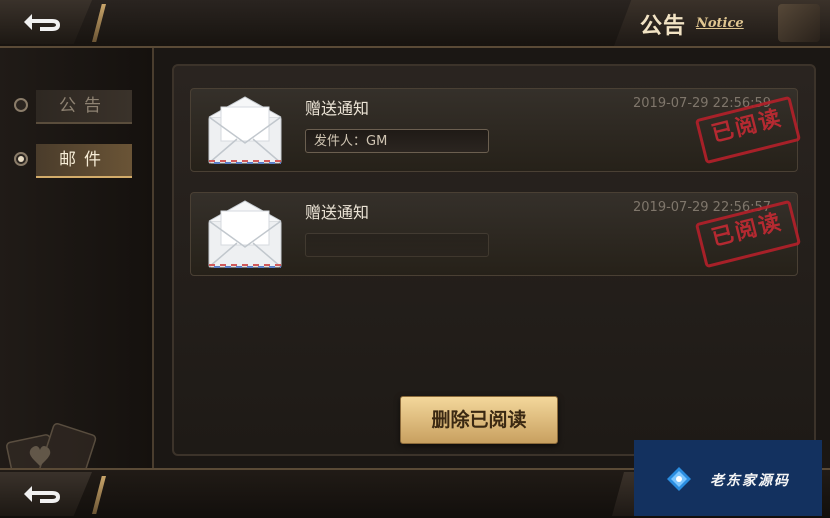 The width and height of the screenshot is (830, 518). I want to click on footer-divider, so click(99, 495).